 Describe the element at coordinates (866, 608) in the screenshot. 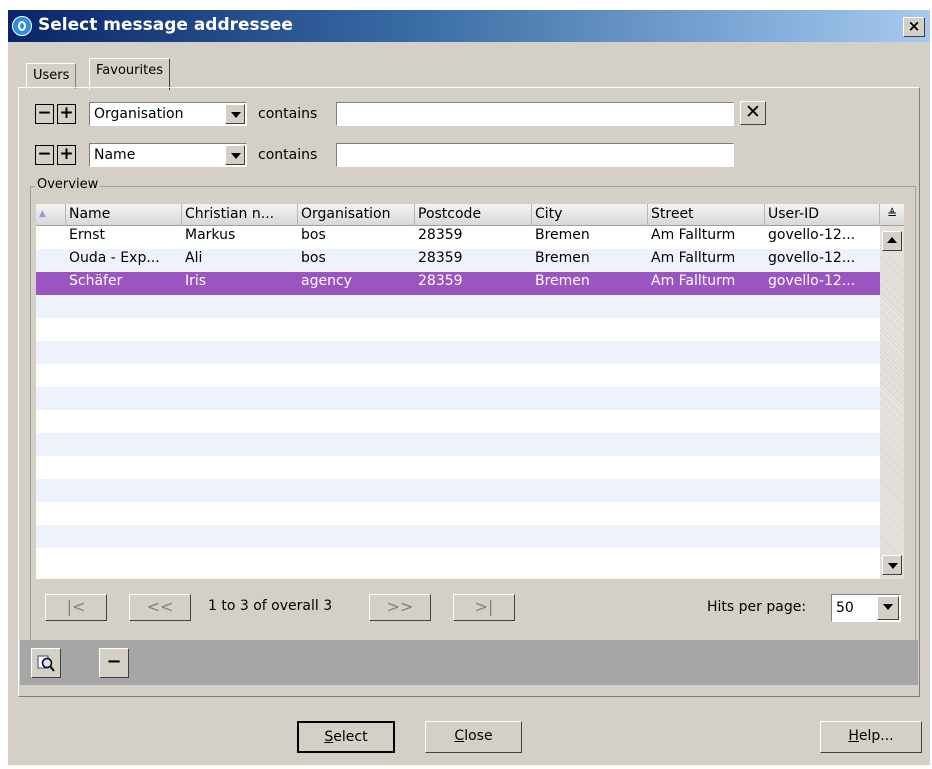

I see `hits-per-page-select: 50` at that location.